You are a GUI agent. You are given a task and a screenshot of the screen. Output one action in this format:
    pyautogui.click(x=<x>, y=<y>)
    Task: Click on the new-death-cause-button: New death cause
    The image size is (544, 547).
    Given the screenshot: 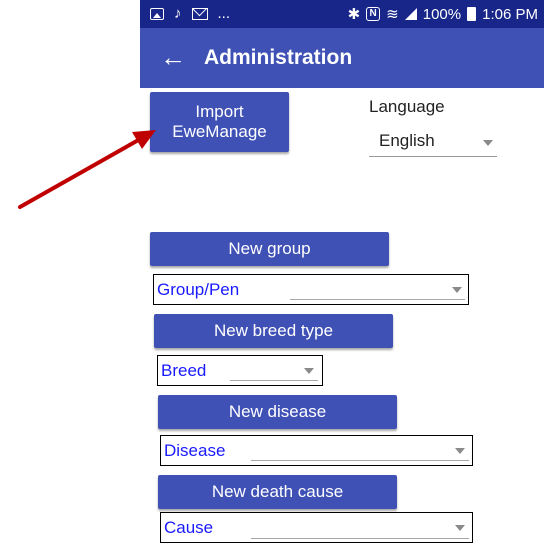 What is the action you would take?
    pyautogui.click(x=277, y=492)
    